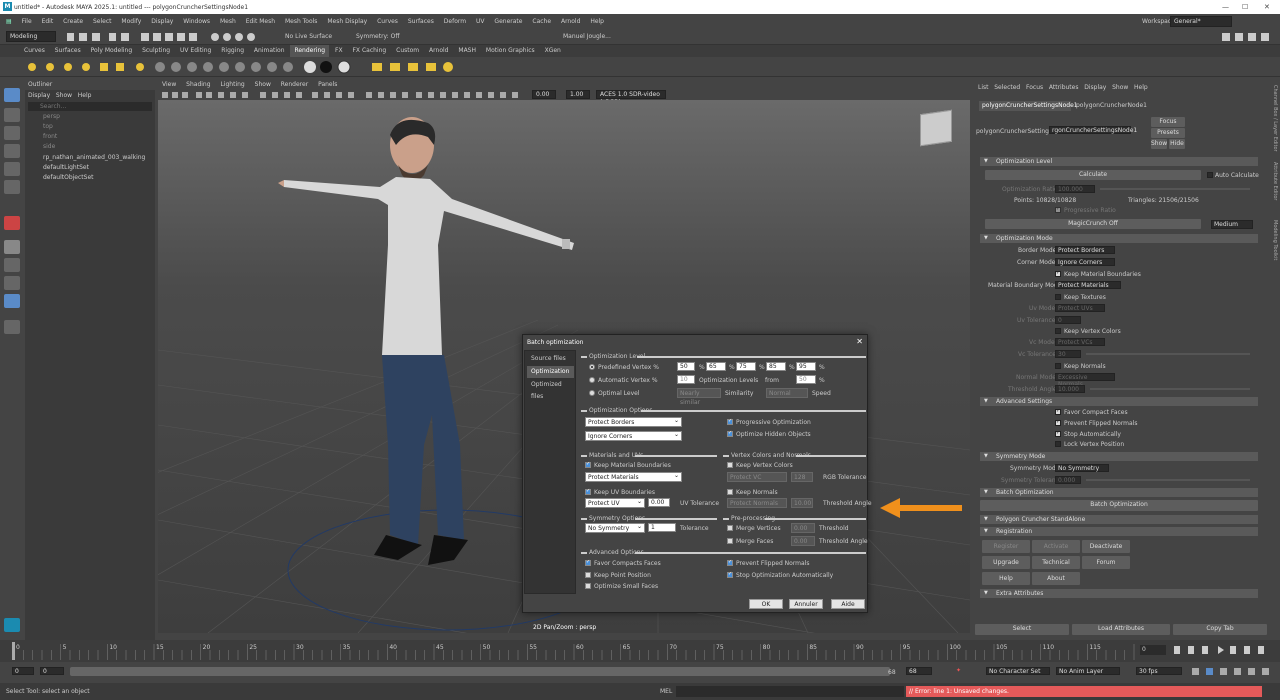 This screenshot has height=700, width=1280. Describe the element at coordinates (1093, 130) in the screenshot. I see `ae-node-name-field: rgonCruncherSettingsNode1` at that location.